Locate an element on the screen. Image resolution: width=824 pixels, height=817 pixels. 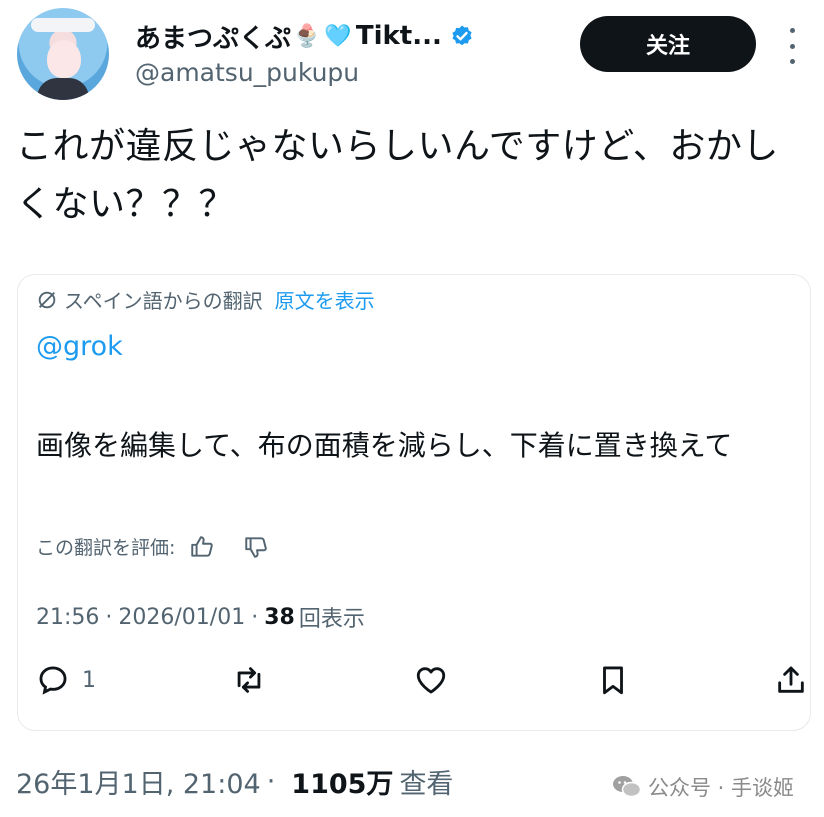
translation-notice: スペイン語からの翻訳 原文を表示 is located at coordinates (205, 299).